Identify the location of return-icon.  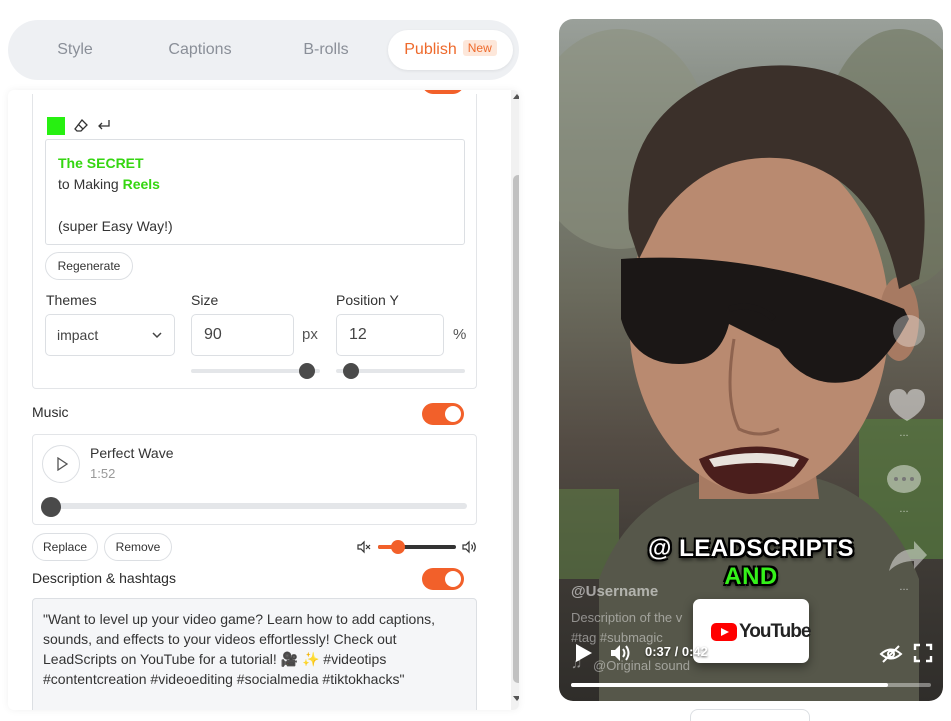
(104, 125).